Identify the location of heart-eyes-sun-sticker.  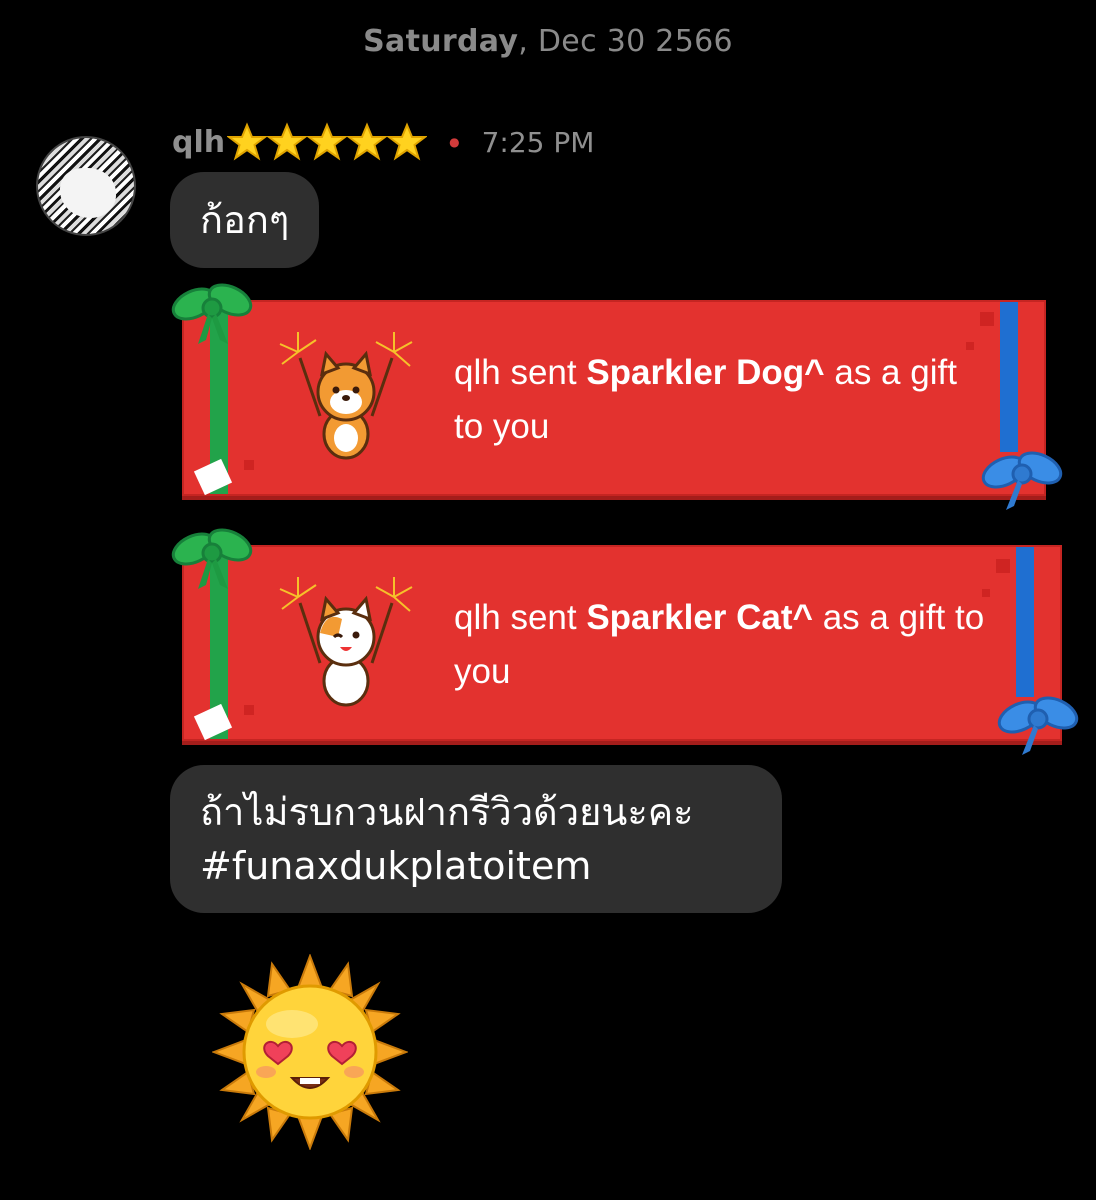
(310, 1052).